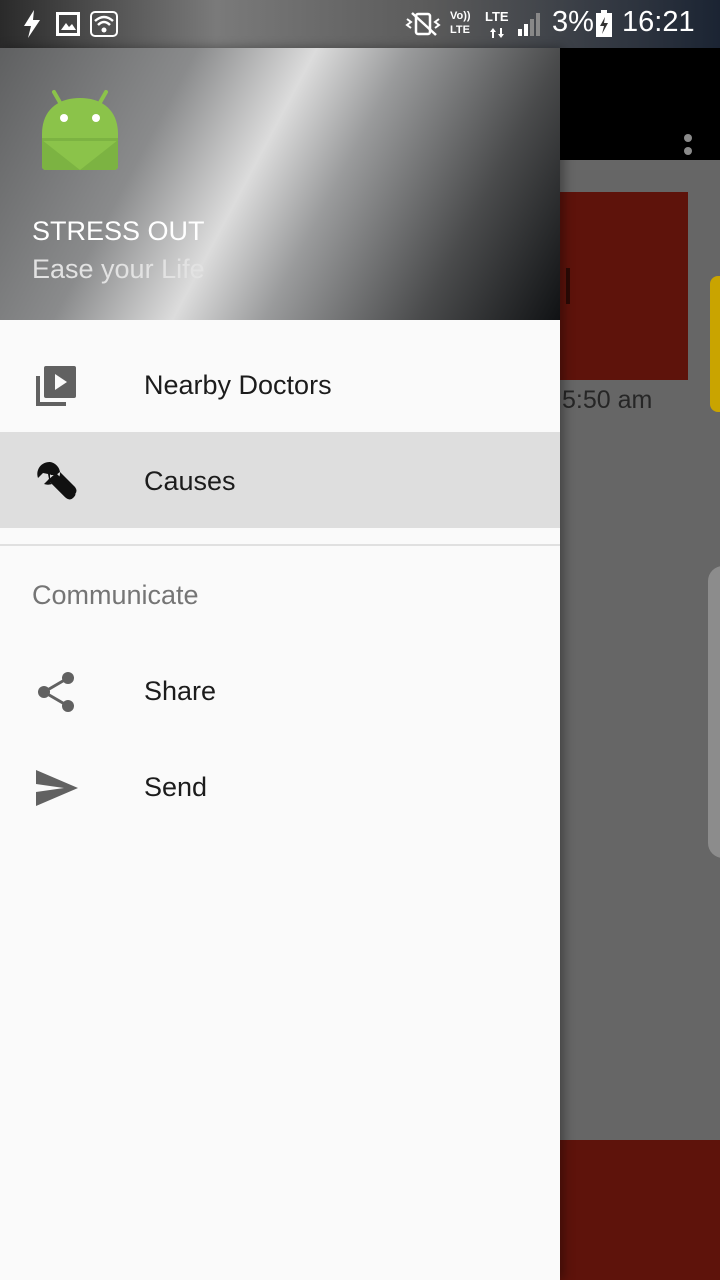 The width and height of the screenshot is (720, 1280). What do you see at coordinates (280, 786) in the screenshot?
I see `menu-item-send: Send` at bounding box center [280, 786].